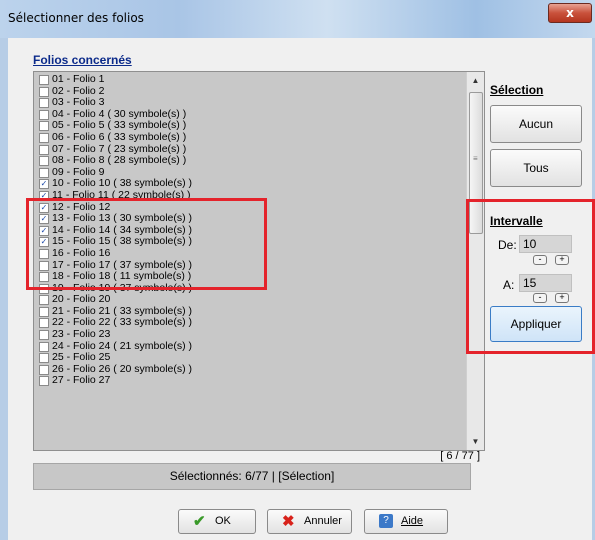 The width and height of the screenshot is (595, 540). Describe the element at coordinates (76, 18) in the screenshot. I see `window-title: Sélectionner des folios` at that location.